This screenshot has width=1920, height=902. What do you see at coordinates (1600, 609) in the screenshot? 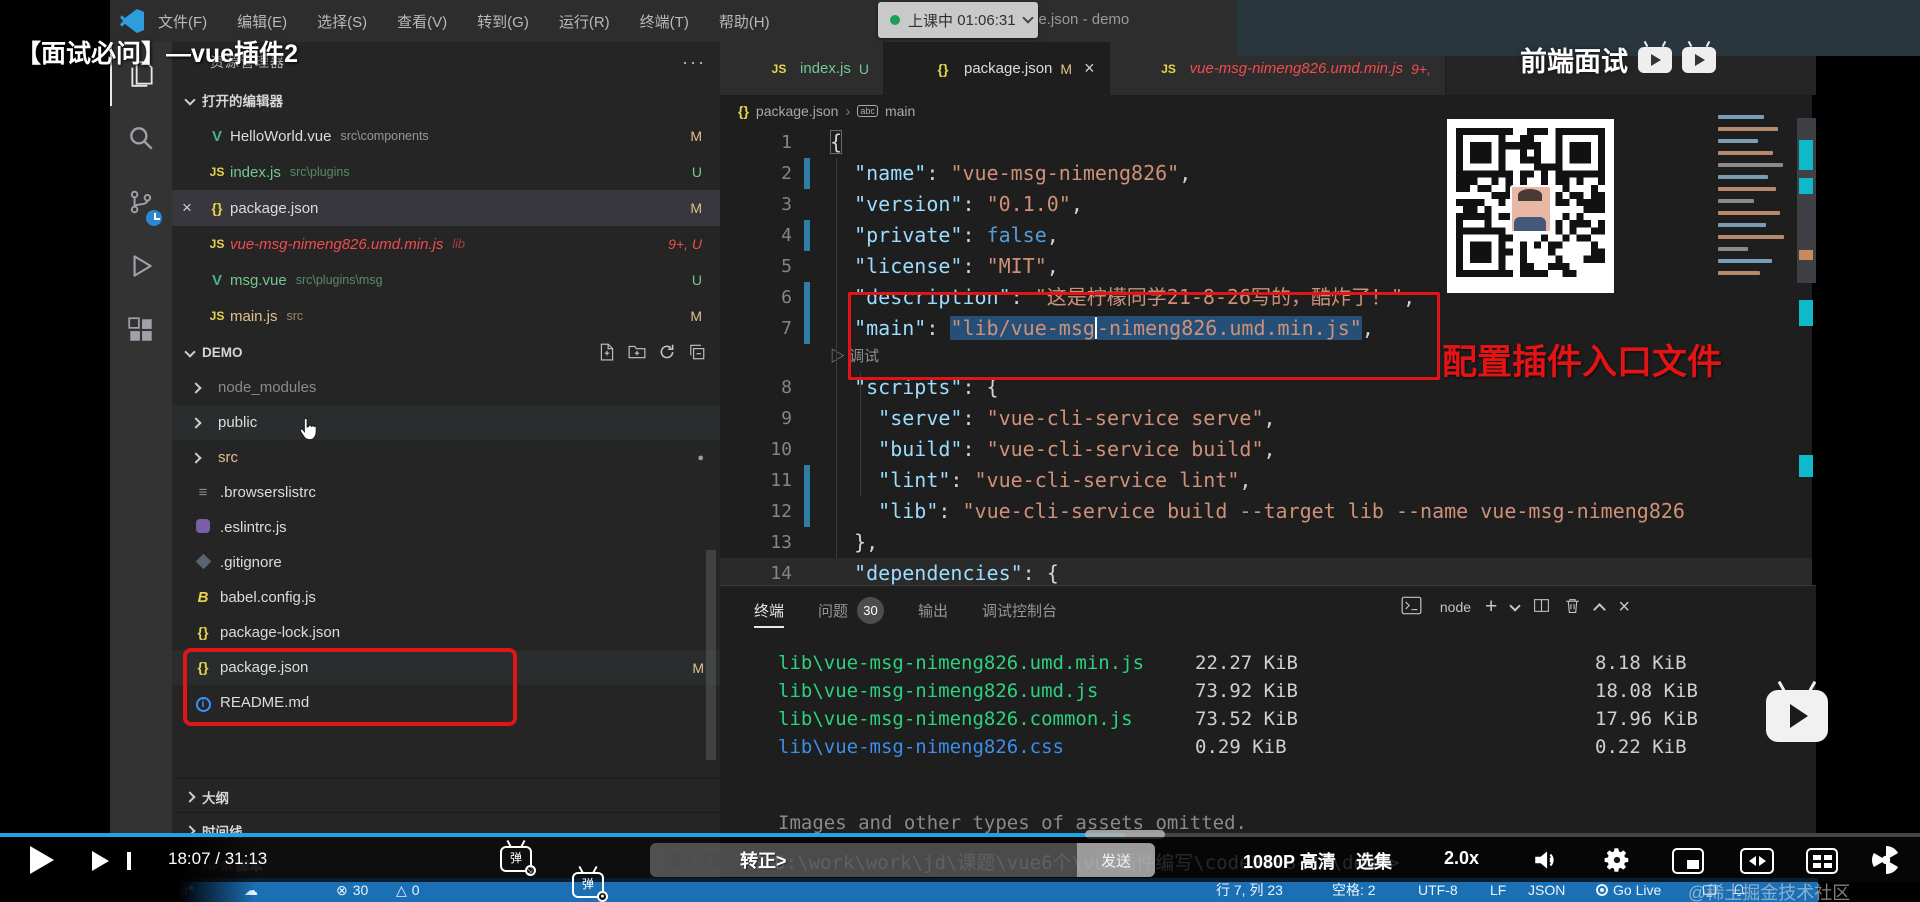
I see `maximize-panel-icon` at bounding box center [1600, 609].